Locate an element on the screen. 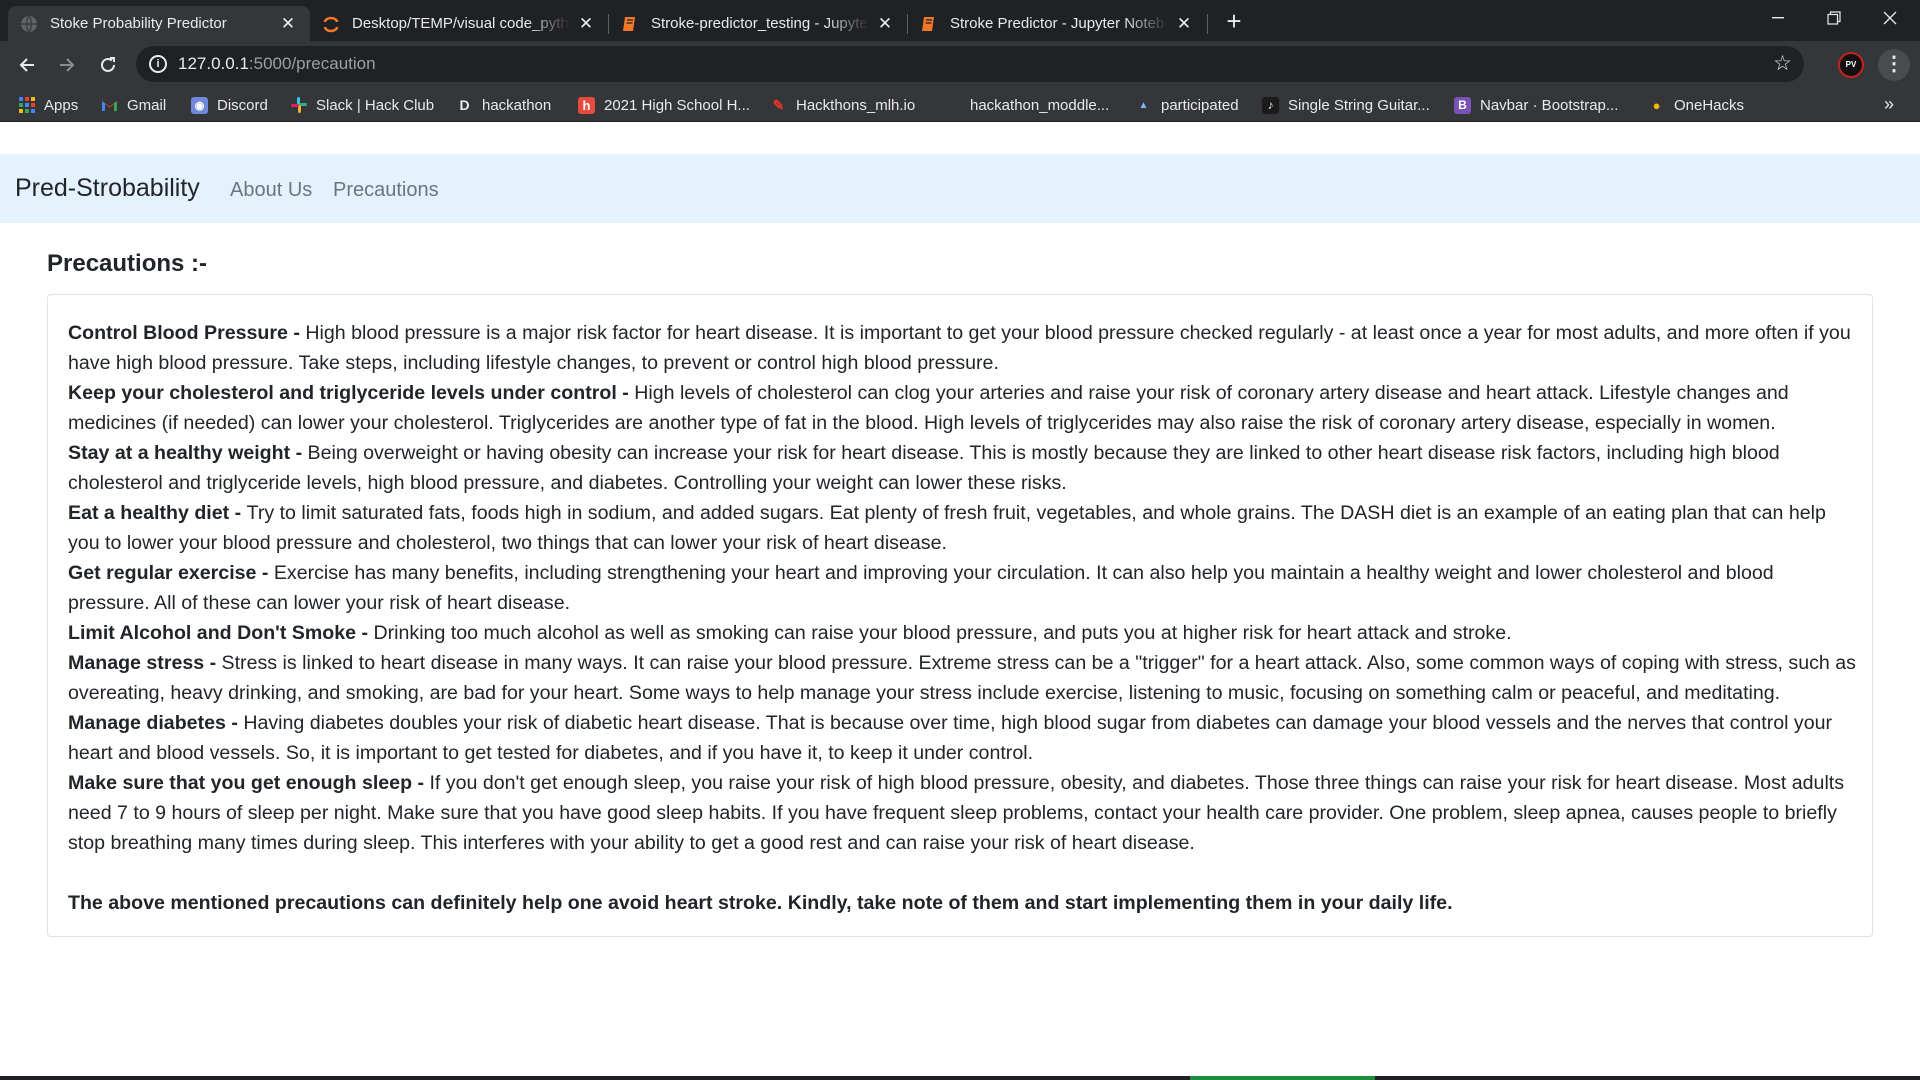 This screenshot has height=1080, width=1920. site-info-icon: i is located at coordinates (158, 64).